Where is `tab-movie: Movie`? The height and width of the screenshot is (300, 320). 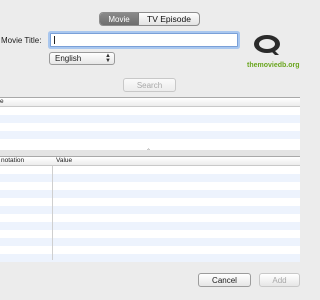 tab-movie: Movie is located at coordinates (119, 19).